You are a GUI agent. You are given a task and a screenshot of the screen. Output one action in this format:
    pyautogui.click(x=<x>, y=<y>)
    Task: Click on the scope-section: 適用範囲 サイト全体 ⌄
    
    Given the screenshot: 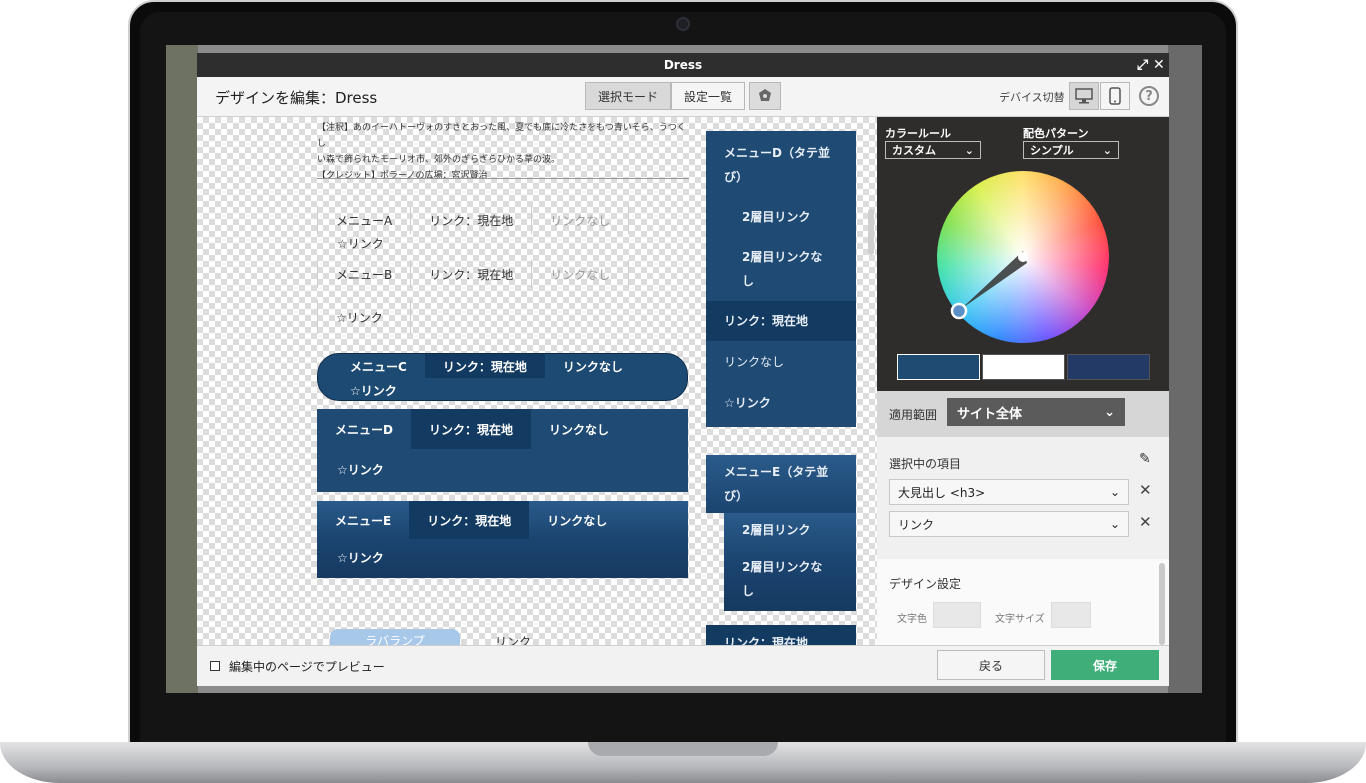 What is the action you would take?
    pyautogui.click(x=1023, y=414)
    